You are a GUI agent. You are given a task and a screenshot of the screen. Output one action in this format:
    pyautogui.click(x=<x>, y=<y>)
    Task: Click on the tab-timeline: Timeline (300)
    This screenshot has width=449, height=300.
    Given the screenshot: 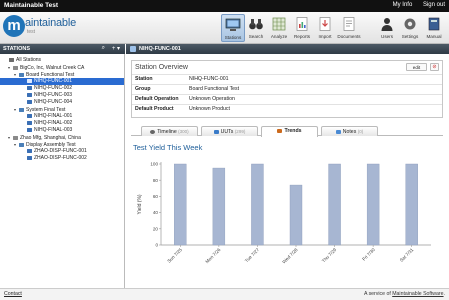 What is the action you would take?
    pyautogui.click(x=169, y=131)
    